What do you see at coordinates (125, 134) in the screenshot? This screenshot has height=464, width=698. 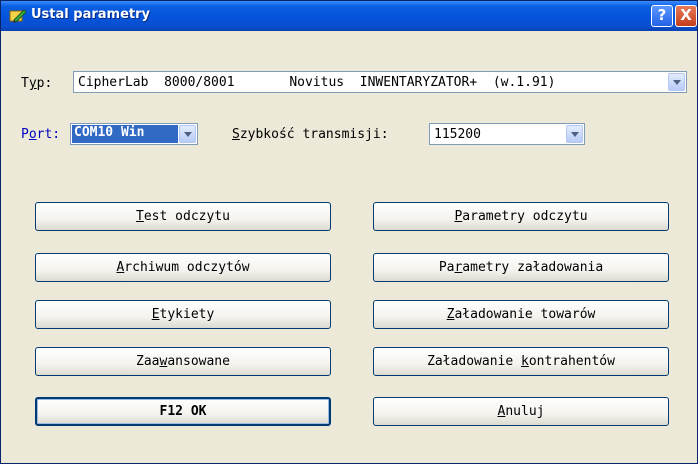 I see `port-value: COM10 Win` at bounding box center [125, 134].